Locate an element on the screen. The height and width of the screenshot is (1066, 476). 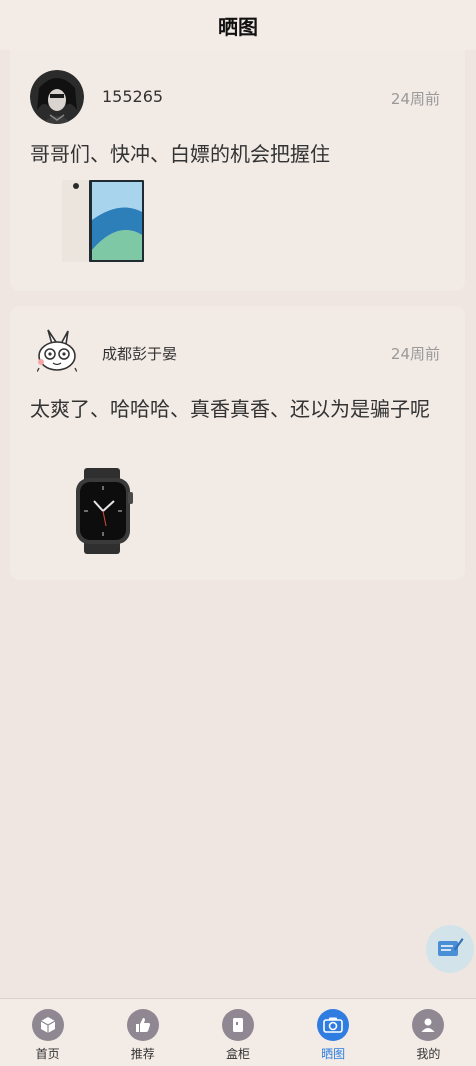
tab-bar: 首页 推荐 盒柜 晒图 我的 is located at coordinates (238, 1032).